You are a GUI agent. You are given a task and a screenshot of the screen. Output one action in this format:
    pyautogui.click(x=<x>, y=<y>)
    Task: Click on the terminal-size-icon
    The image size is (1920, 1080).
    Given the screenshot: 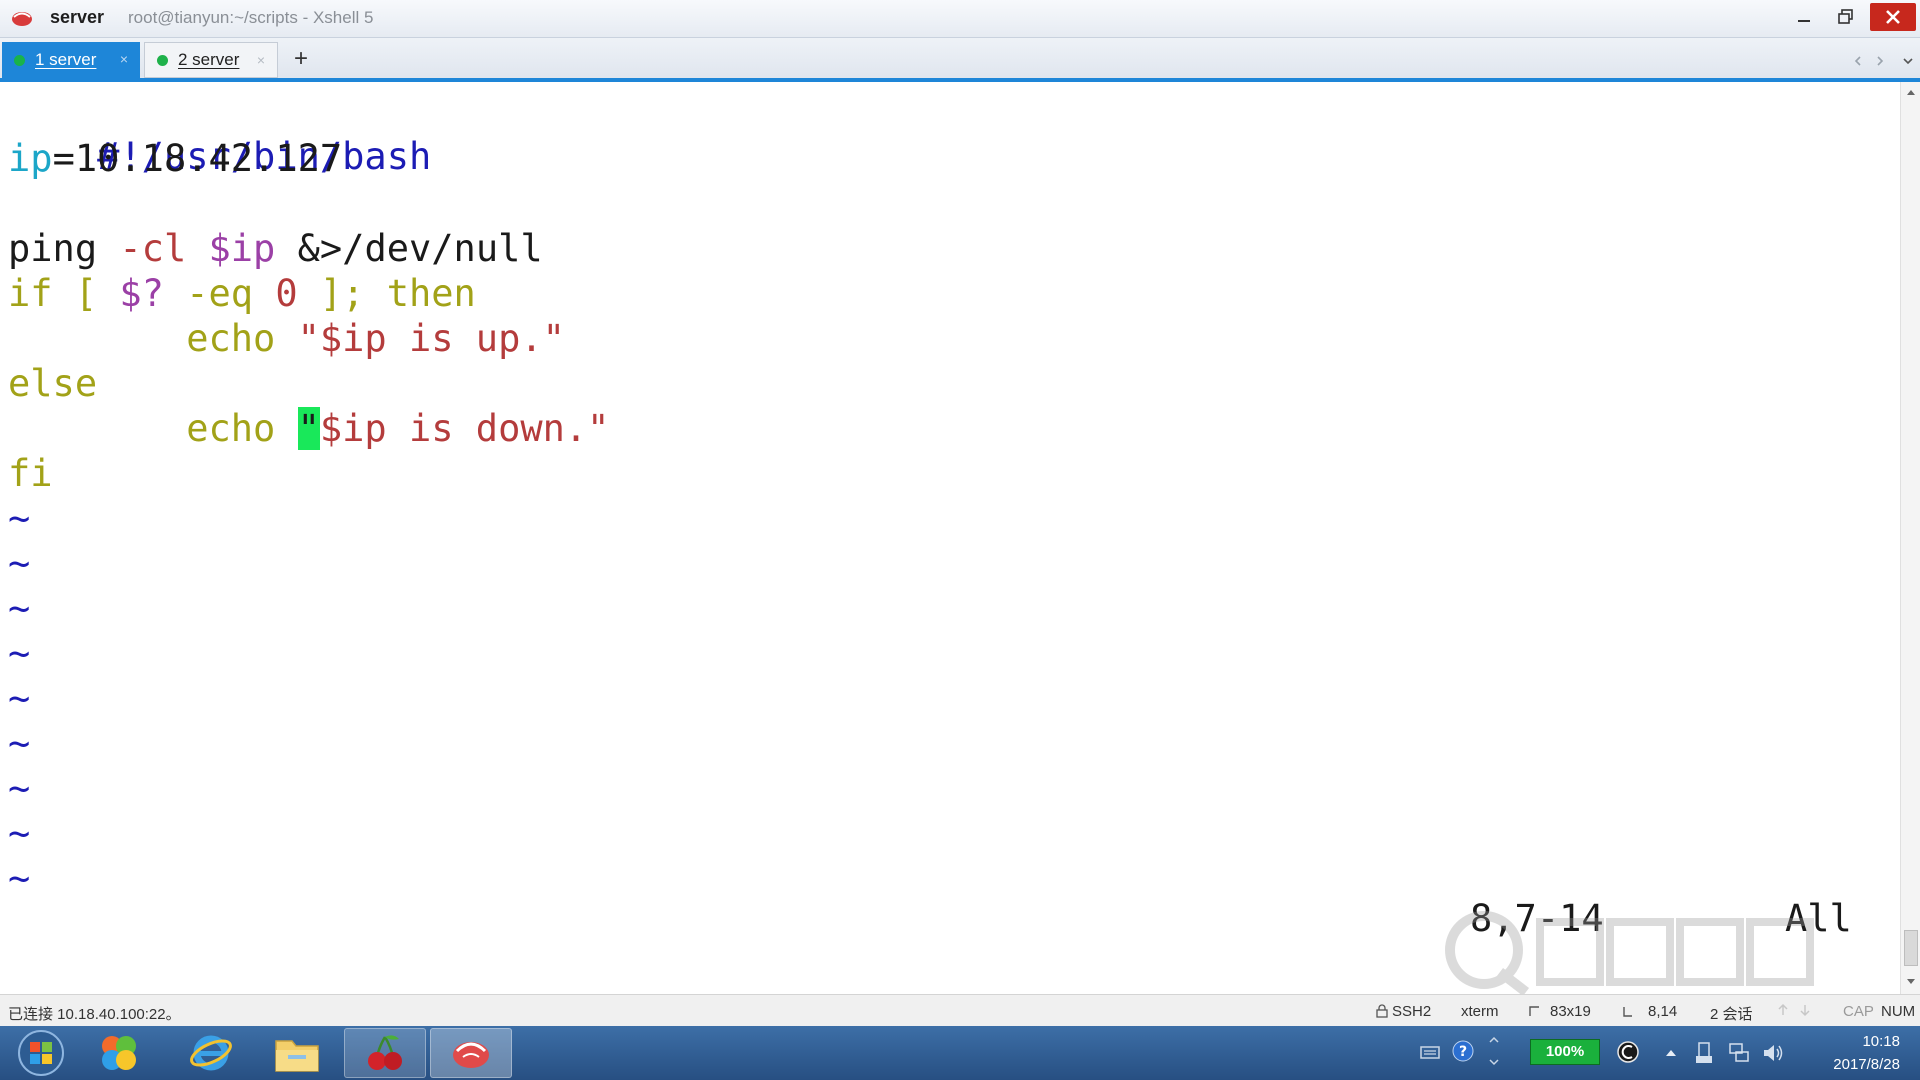 What is the action you would take?
    pyautogui.click(x=1534, y=1011)
    